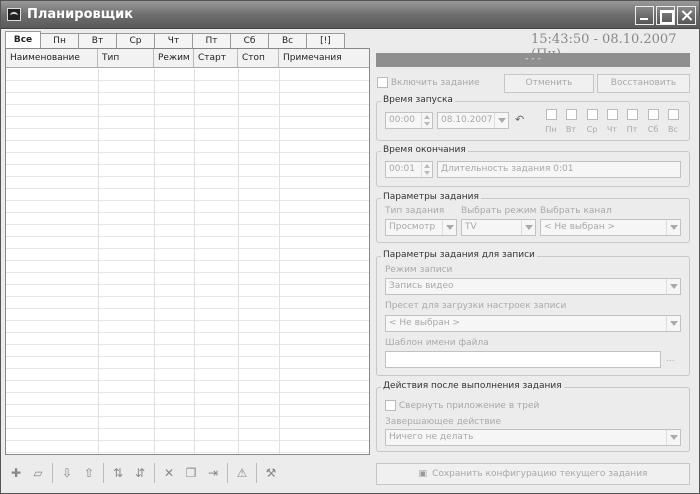  I want to click on record-mode-label: Режим записи, so click(419, 270).